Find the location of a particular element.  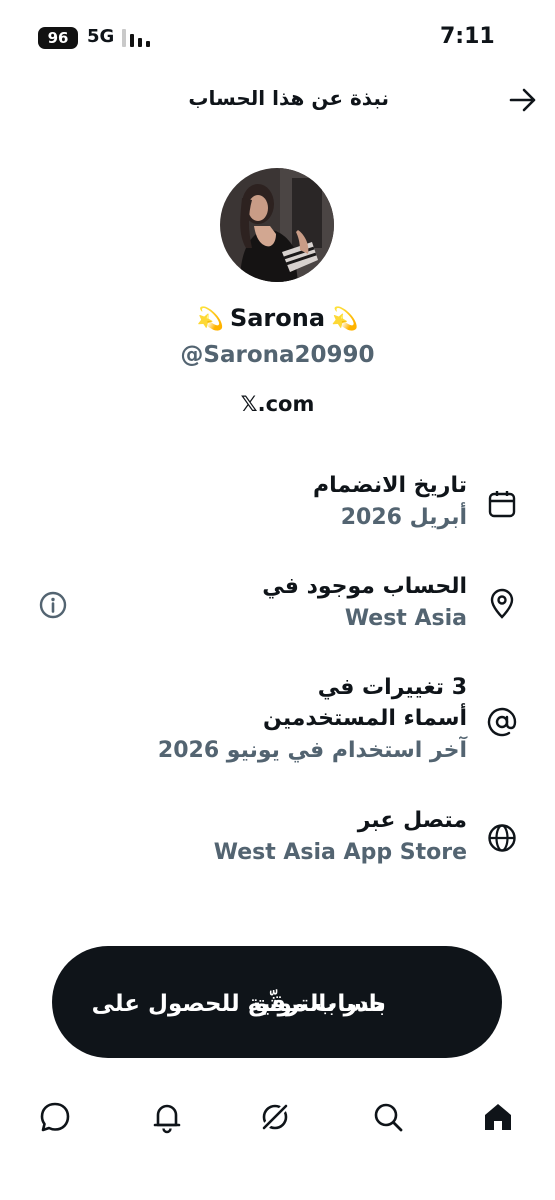

username-changes-label-line2: أسماء المستخدمين is located at coordinates (365, 718).